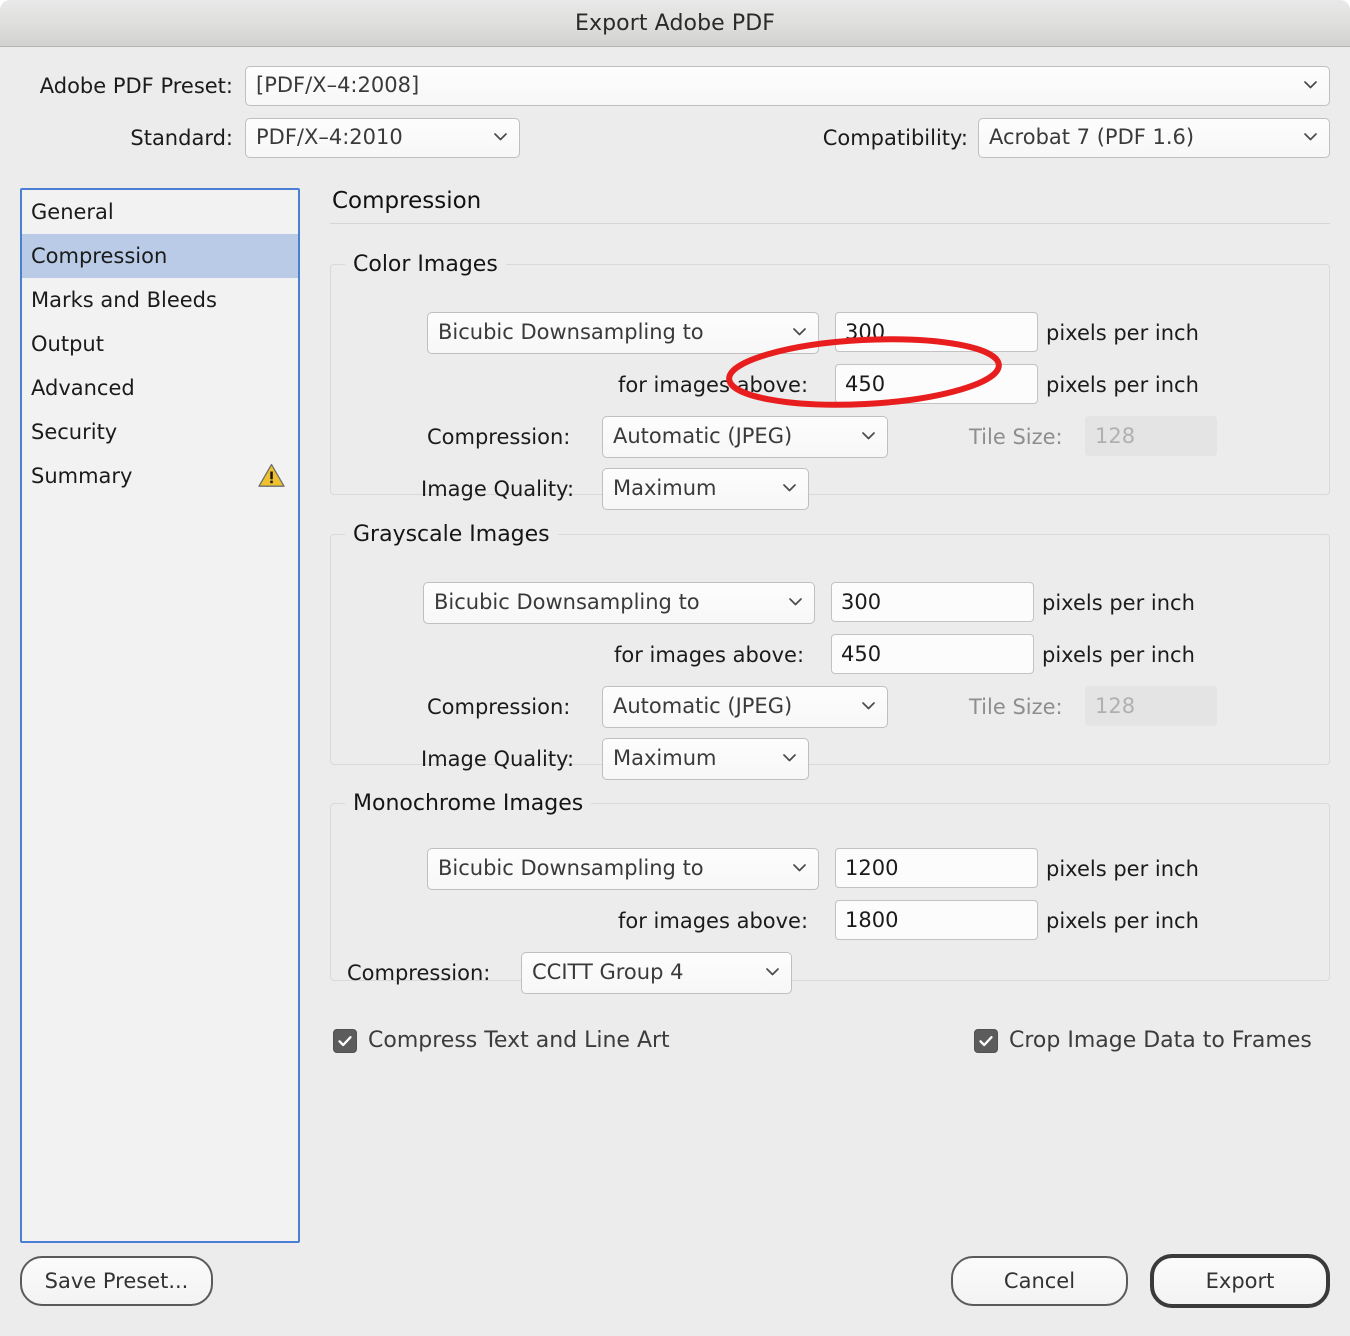  Describe the element at coordinates (861, 602) in the screenshot. I see `grayscale-downsample-ppi-value: 300` at that location.